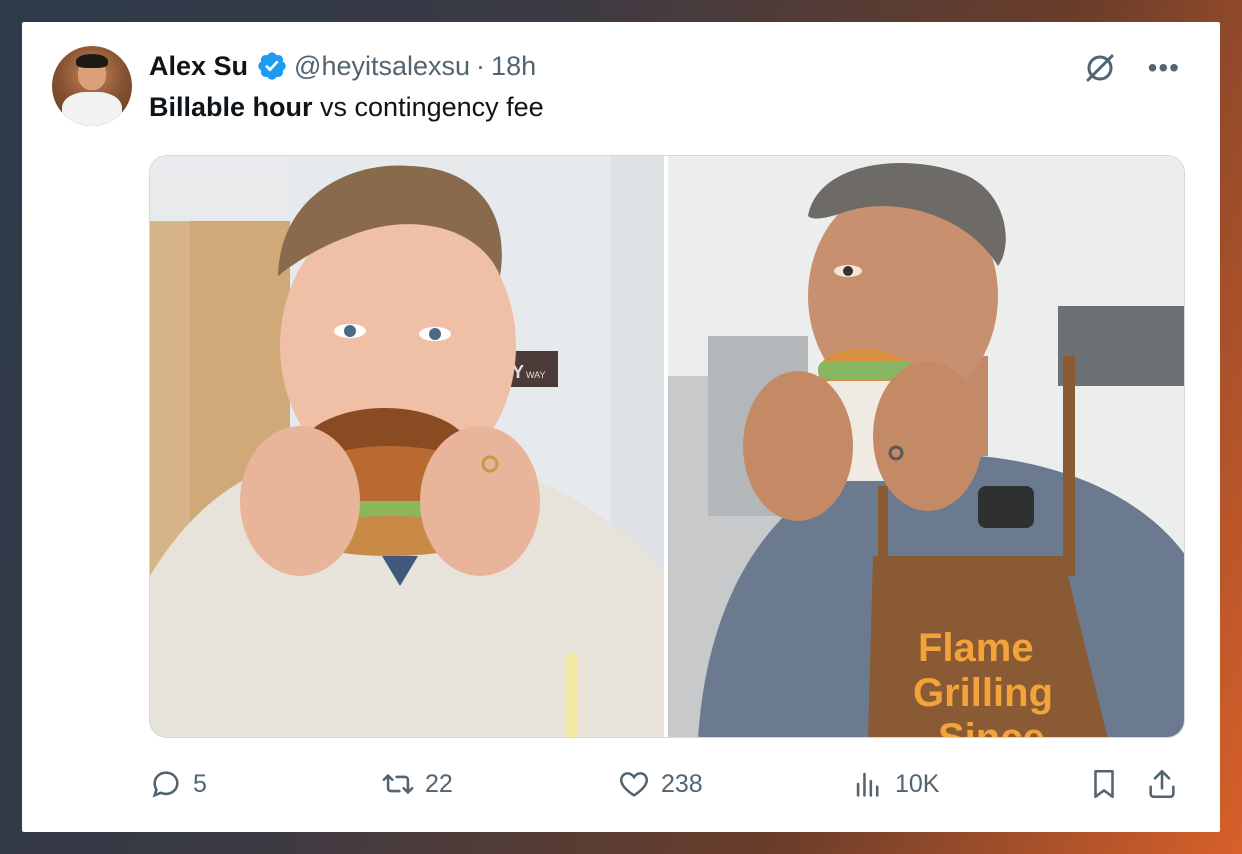  I want to click on like-count: 238, so click(682, 783).